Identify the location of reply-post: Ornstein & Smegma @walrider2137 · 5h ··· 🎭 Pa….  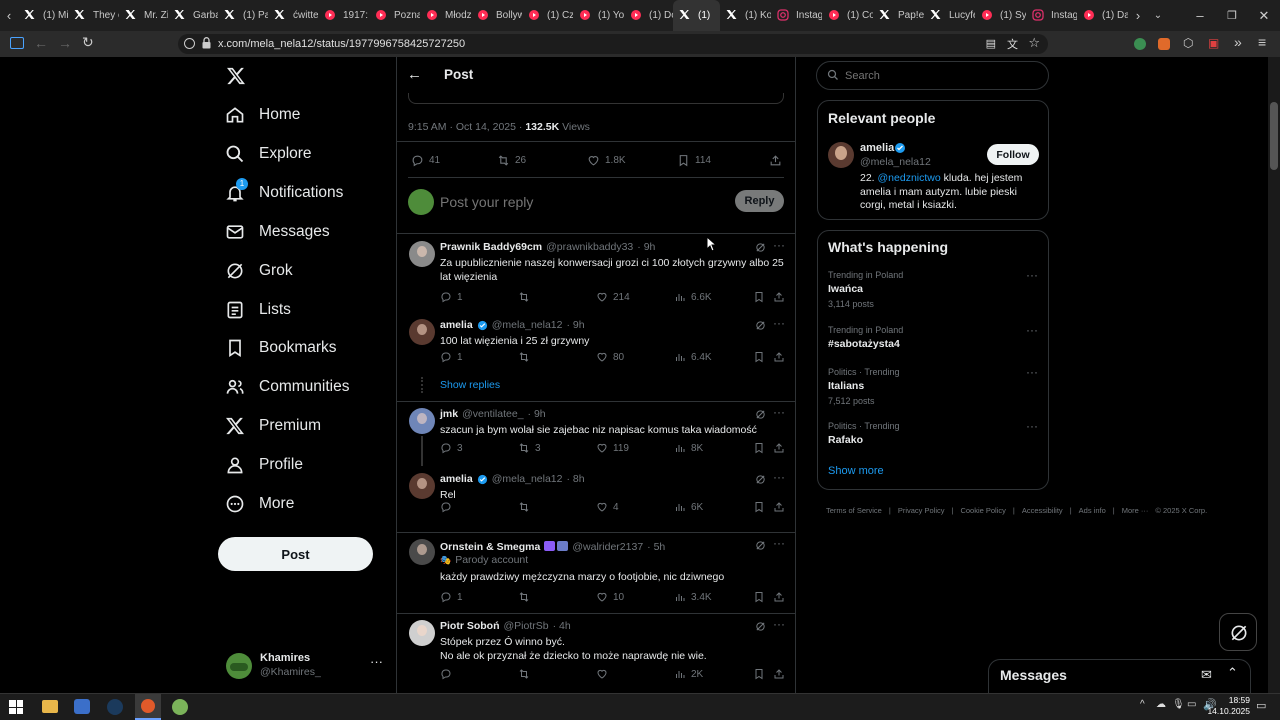
(596, 573).